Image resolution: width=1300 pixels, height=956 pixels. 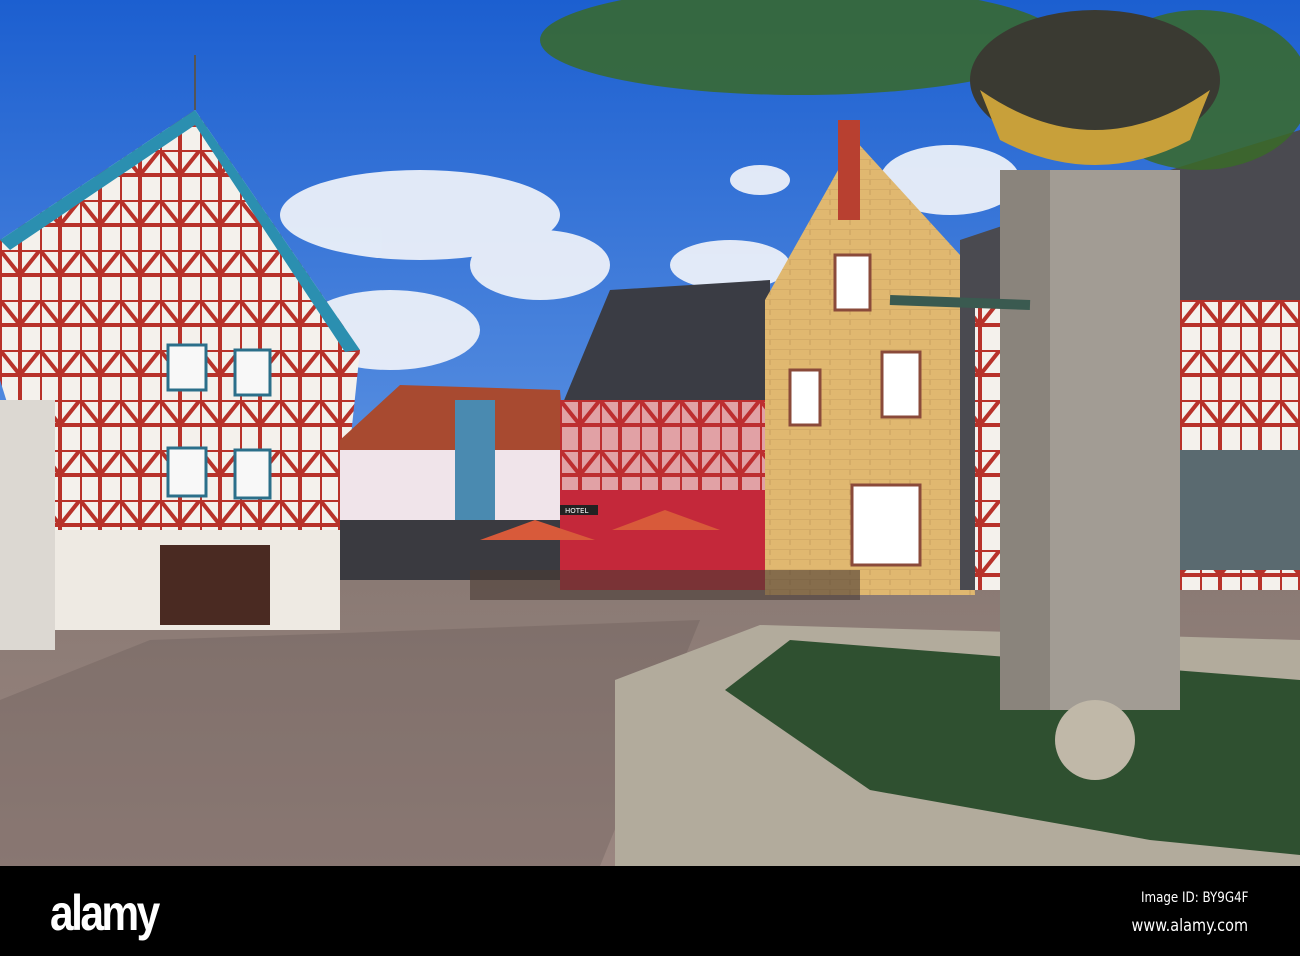 What do you see at coordinates (1190, 926) in the screenshot?
I see `website-link: www.alamy.com` at bounding box center [1190, 926].